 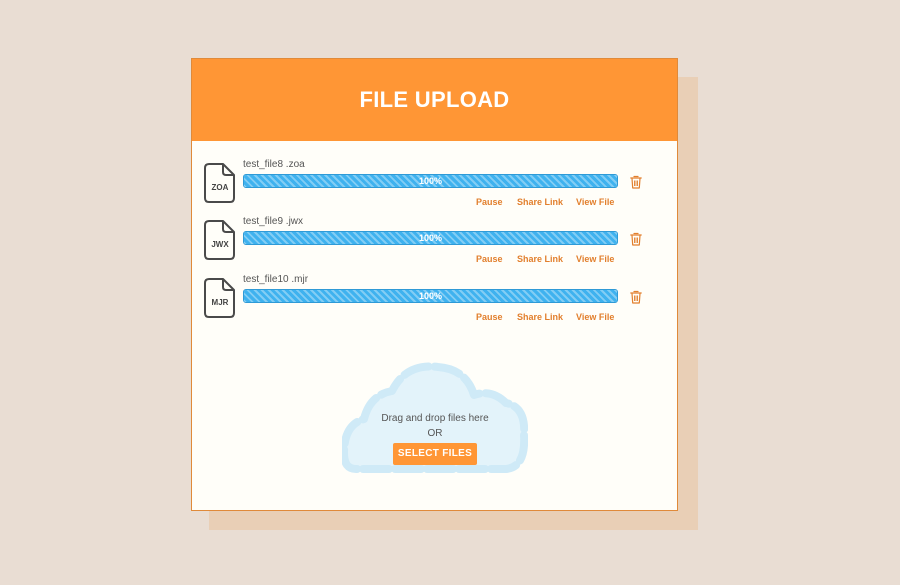 What do you see at coordinates (435, 454) in the screenshot?
I see `select-files-button: SELECT FILES` at bounding box center [435, 454].